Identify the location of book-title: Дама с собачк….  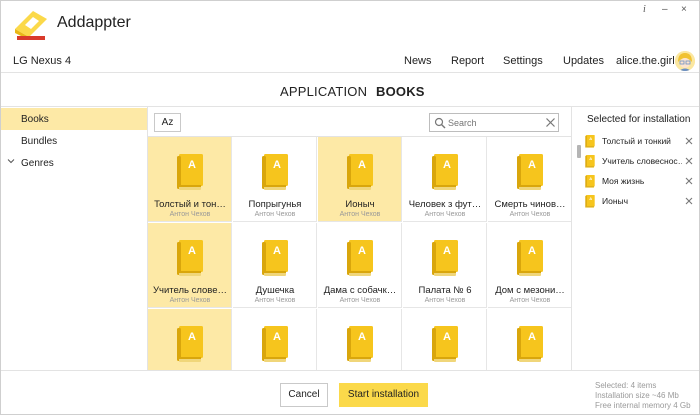
(360, 290).